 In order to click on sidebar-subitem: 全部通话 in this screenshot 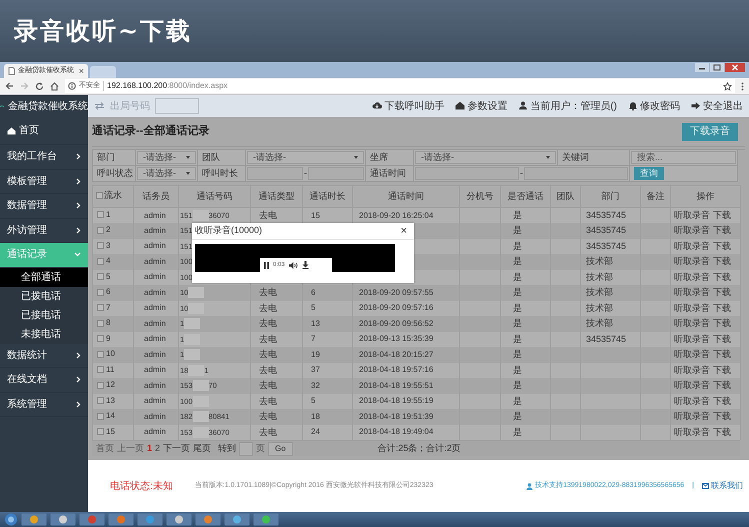, I will do `click(44, 277)`.